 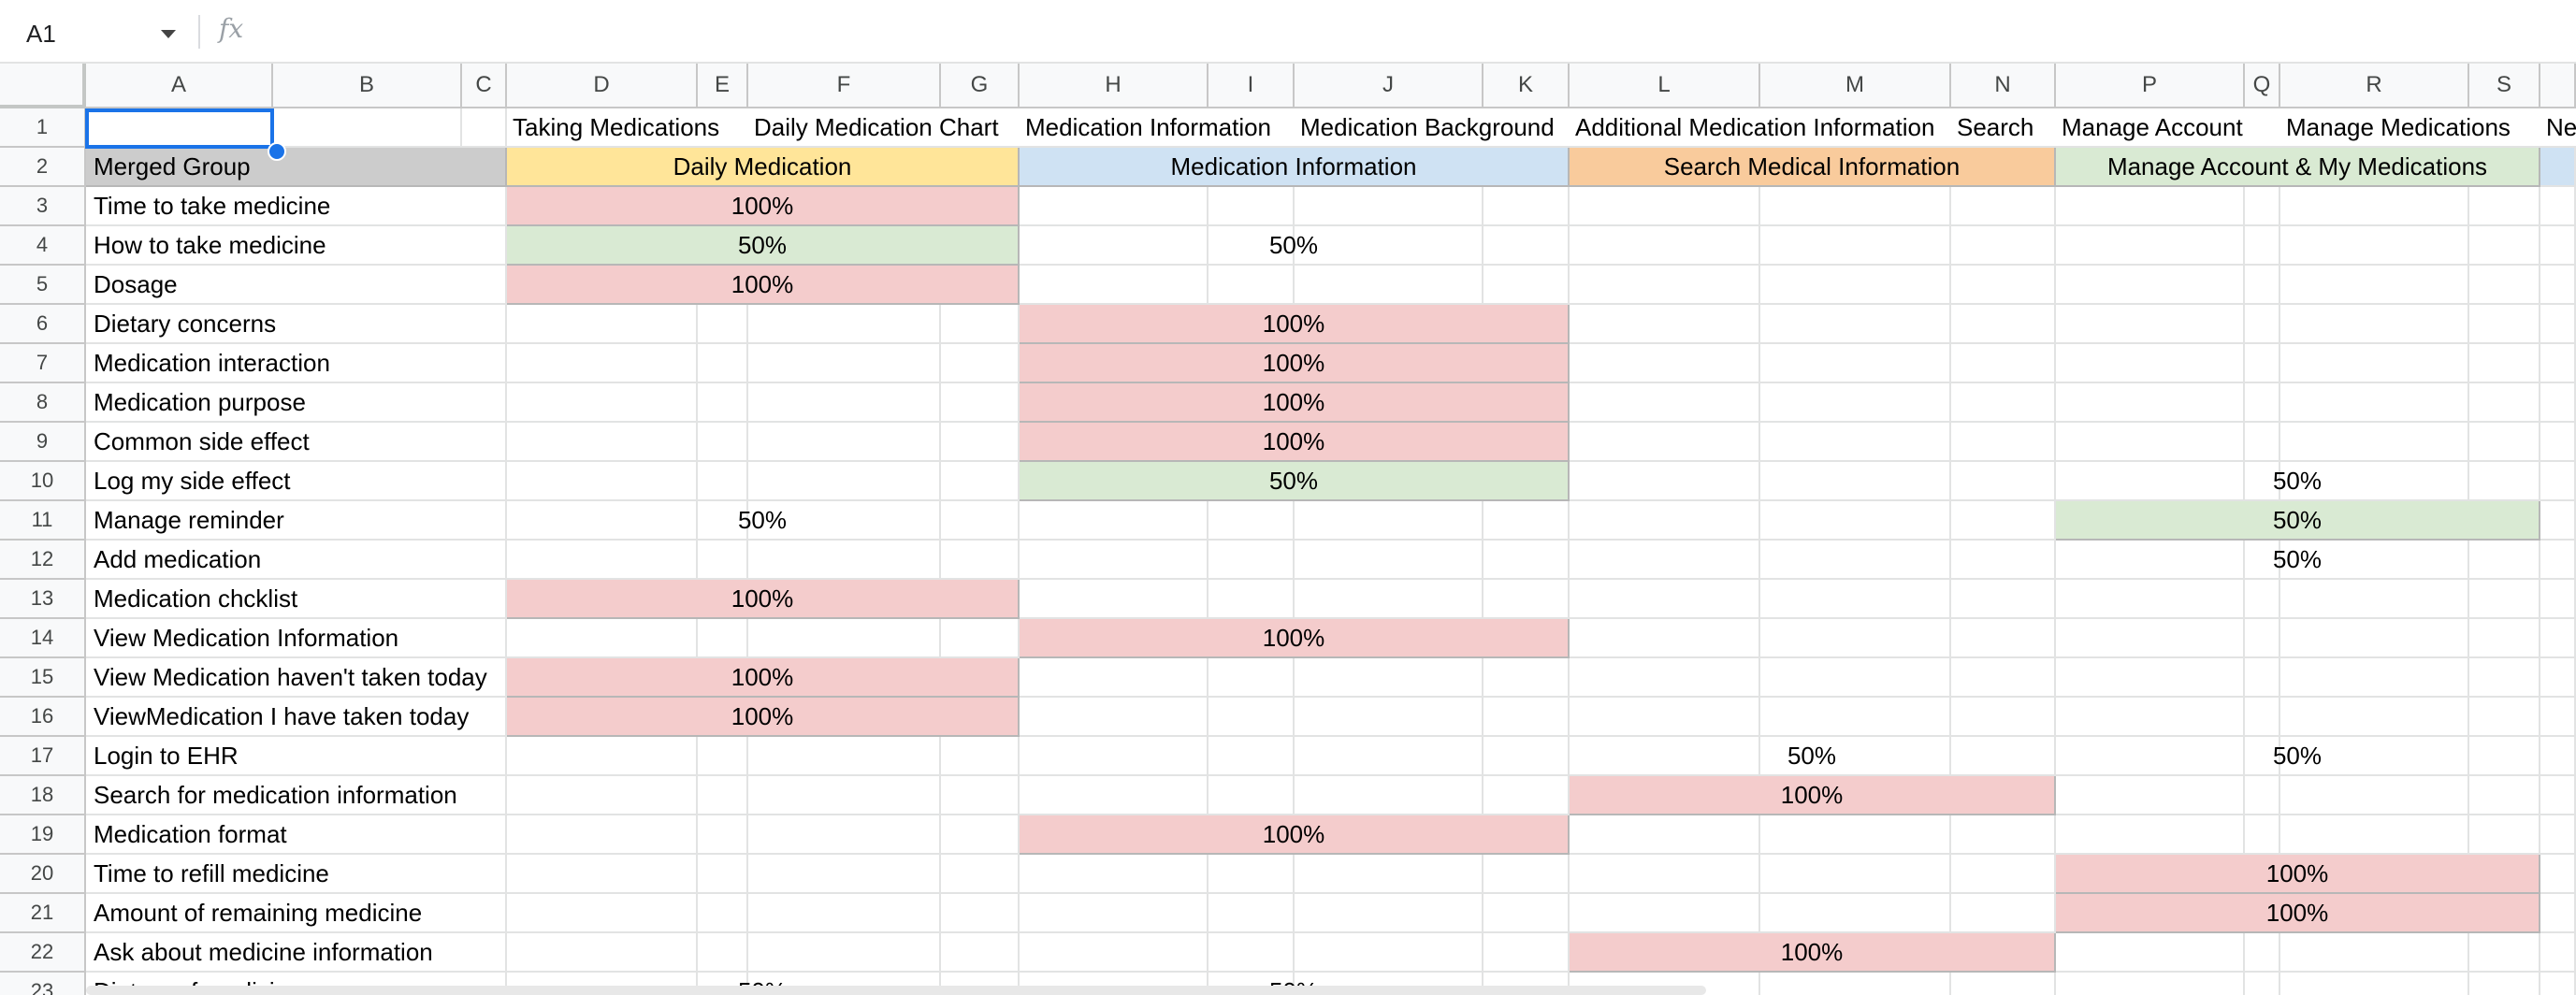 What do you see at coordinates (2375, 86) in the screenshot?
I see `column-header-r: R` at bounding box center [2375, 86].